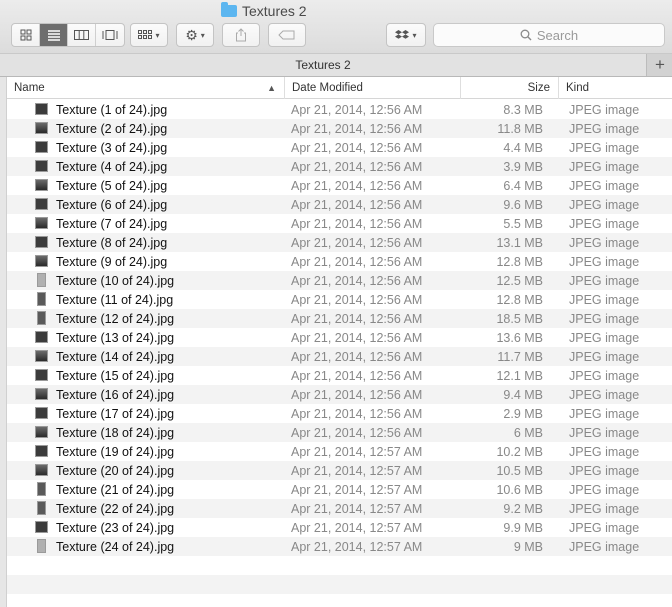  What do you see at coordinates (115, 413) in the screenshot?
I see `file-name: Texture (17 of 24).jpg` at bounding box center [115, 413].